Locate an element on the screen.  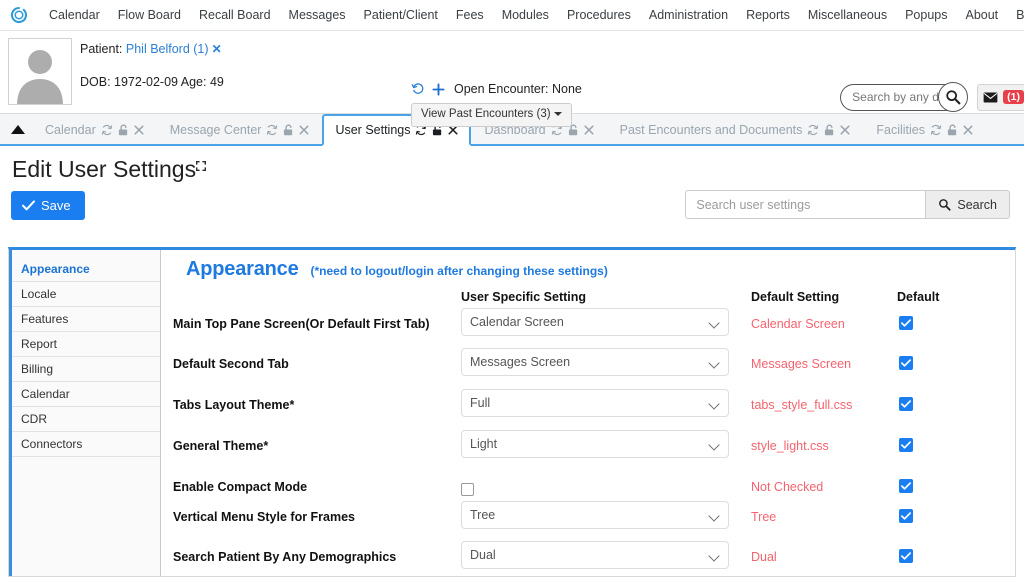
sidebar-item-report: Report is located at coordinates (86, 344).